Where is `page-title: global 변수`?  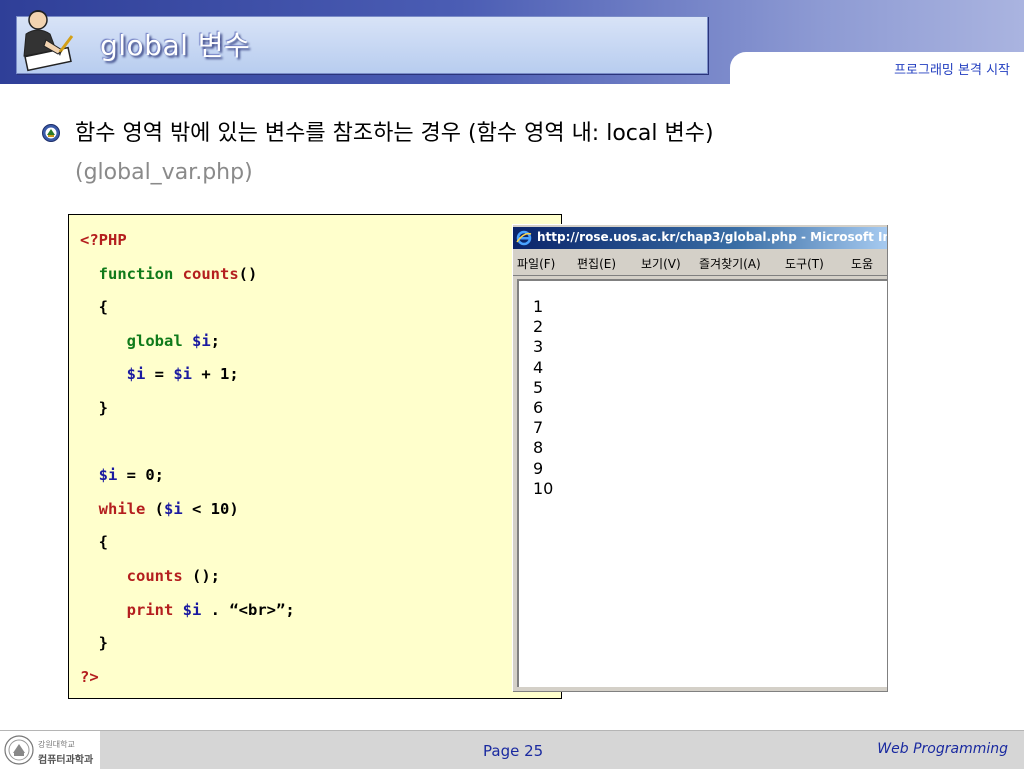
page-title: global 변수 is located at coordinates (175, 45).